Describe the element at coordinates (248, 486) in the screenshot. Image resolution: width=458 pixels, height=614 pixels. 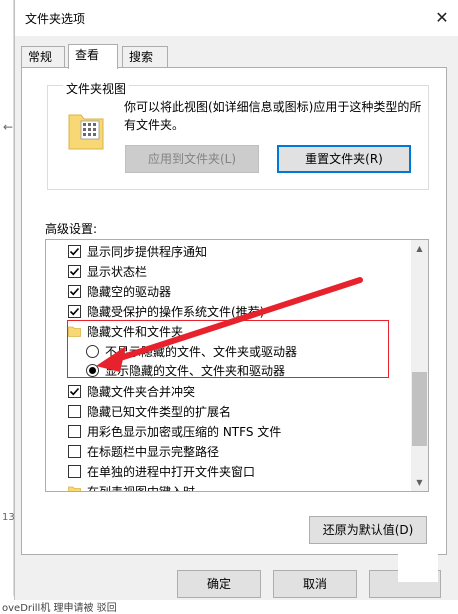
I see `list-item: 在列表视图中键入时` at that location.